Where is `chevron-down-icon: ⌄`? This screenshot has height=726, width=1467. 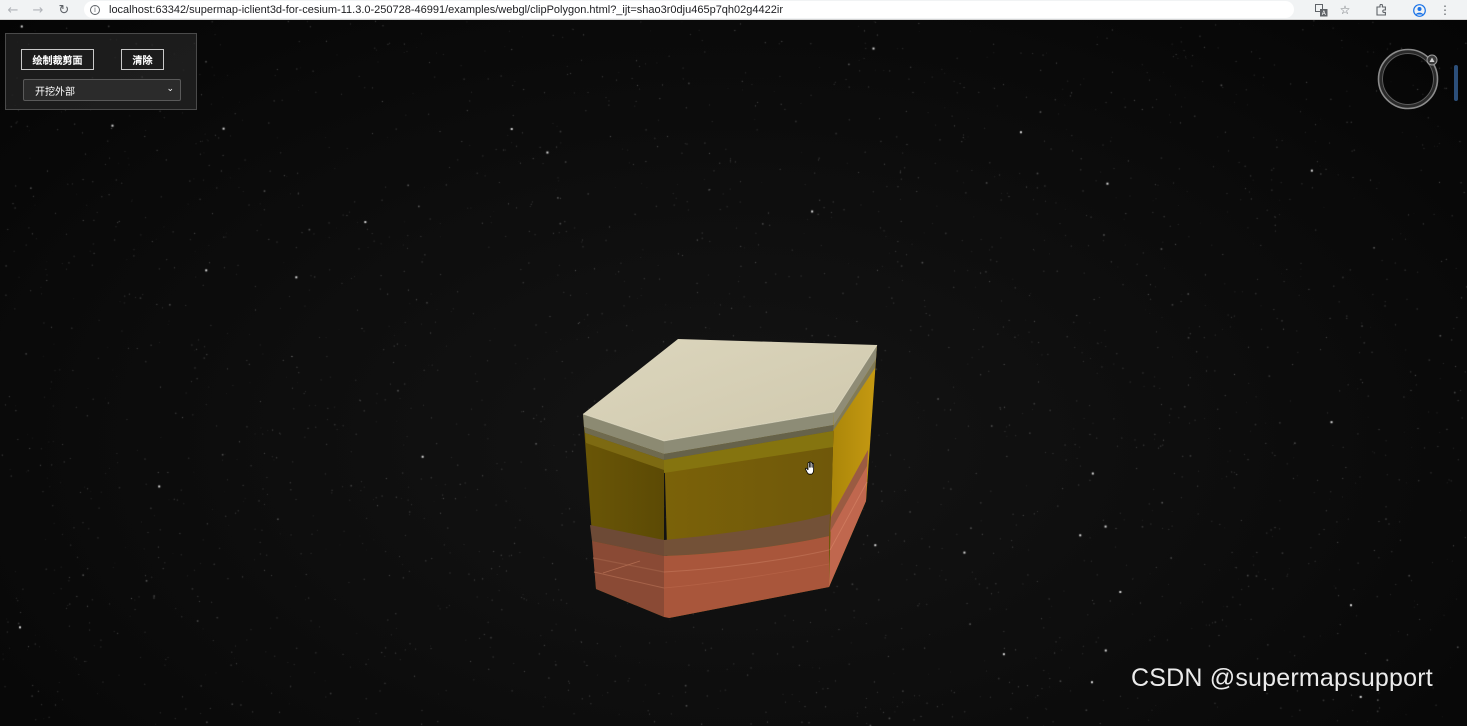
chevron-down-icon: ⌄ is located at coordinates (170, 89).